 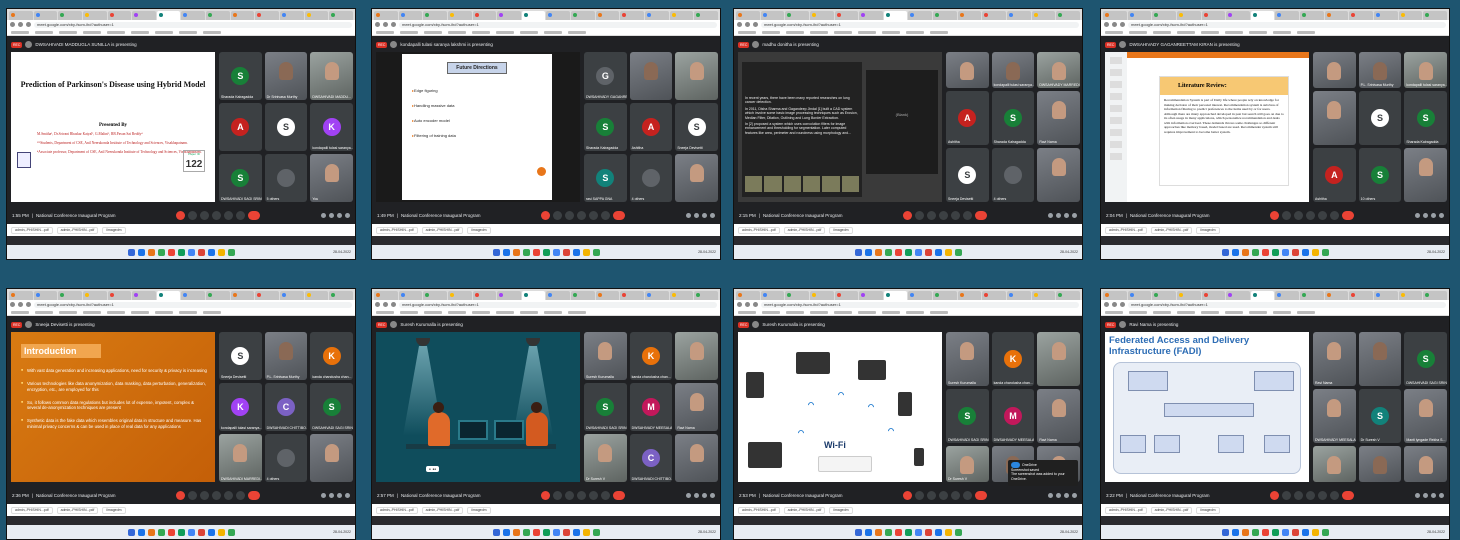 What do you see at coordinates (1299, 215) in the screenshot?
I see `captions-icon` at bounding box center [1299, 215].